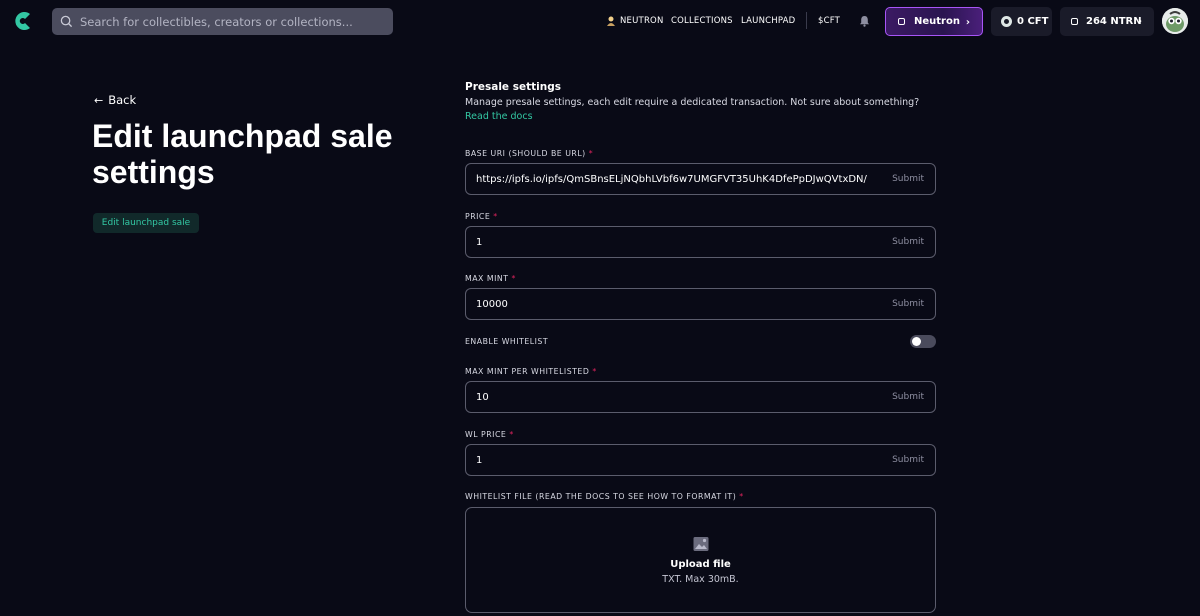 The image size is (1200, 616). Describe the element at coordinates (908, 460) in the screenshot. I see `wl-price-submit-button: Submit` at that location.